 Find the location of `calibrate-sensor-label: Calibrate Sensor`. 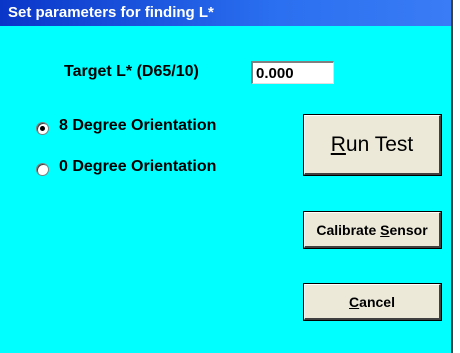

calibrate-sensor-label: Calibrate Sensor is located at coordinates (372, 229).